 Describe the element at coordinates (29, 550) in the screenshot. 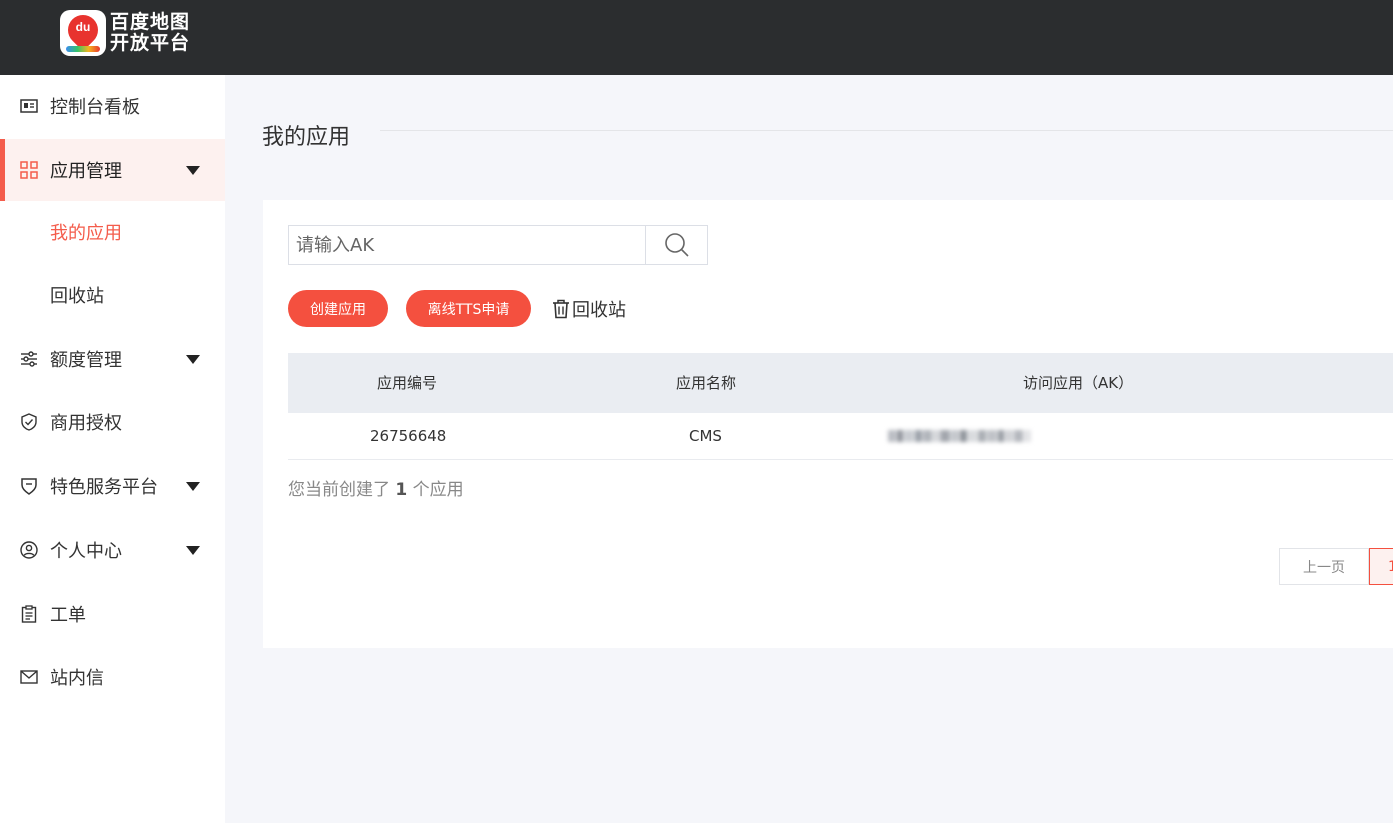

I see `user-circle-icon` at that location.